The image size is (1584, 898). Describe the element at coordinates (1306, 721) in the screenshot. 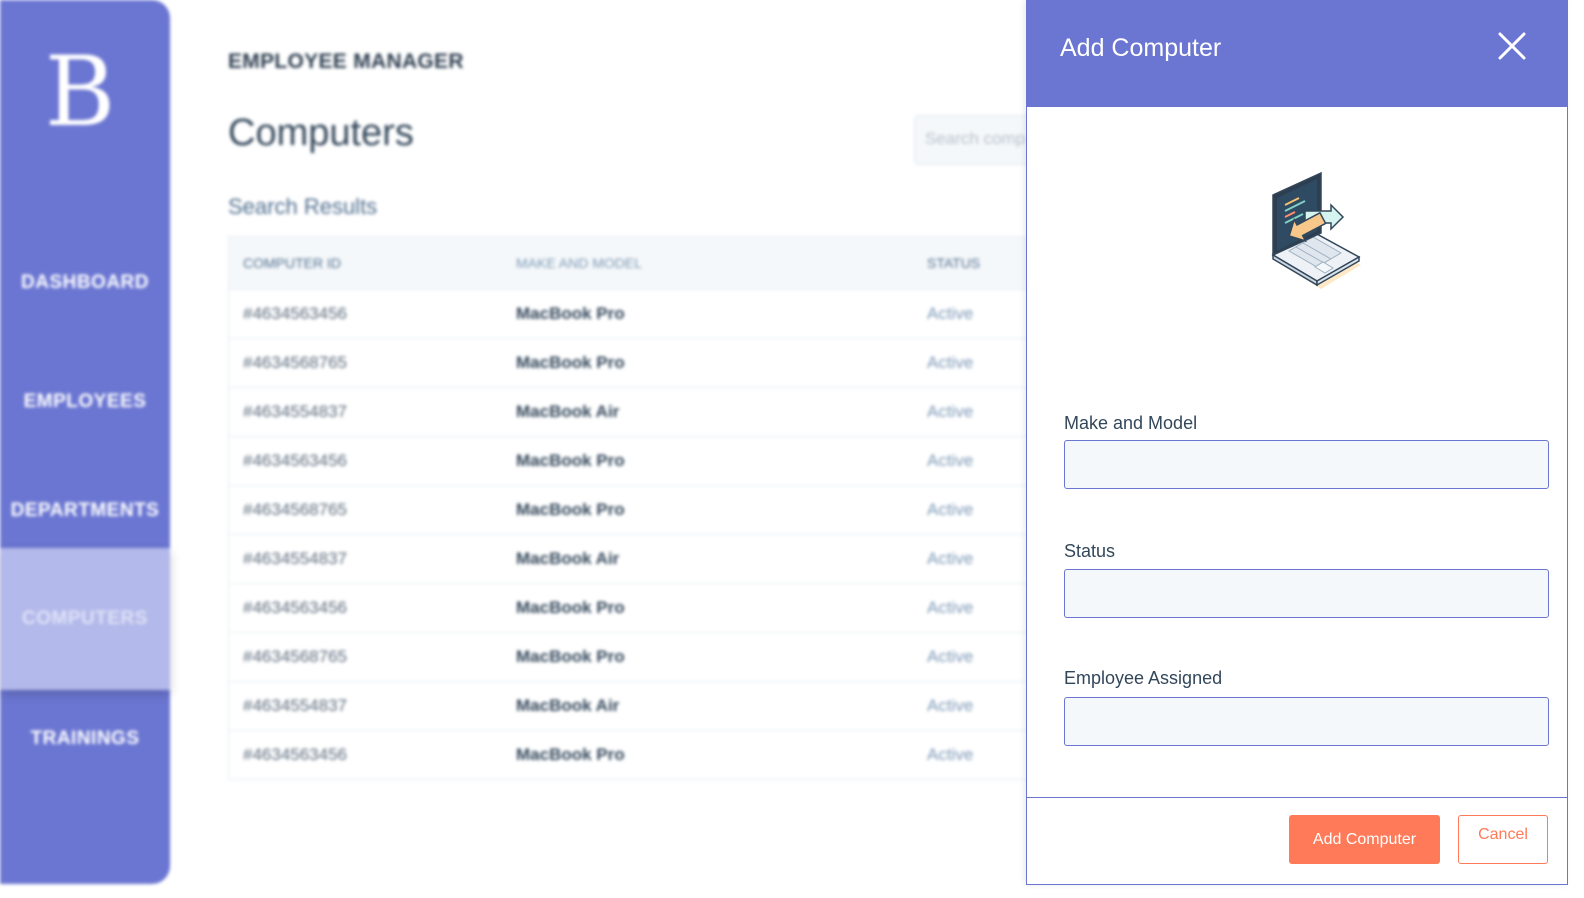

I see `employee-assigned-input` at that location.